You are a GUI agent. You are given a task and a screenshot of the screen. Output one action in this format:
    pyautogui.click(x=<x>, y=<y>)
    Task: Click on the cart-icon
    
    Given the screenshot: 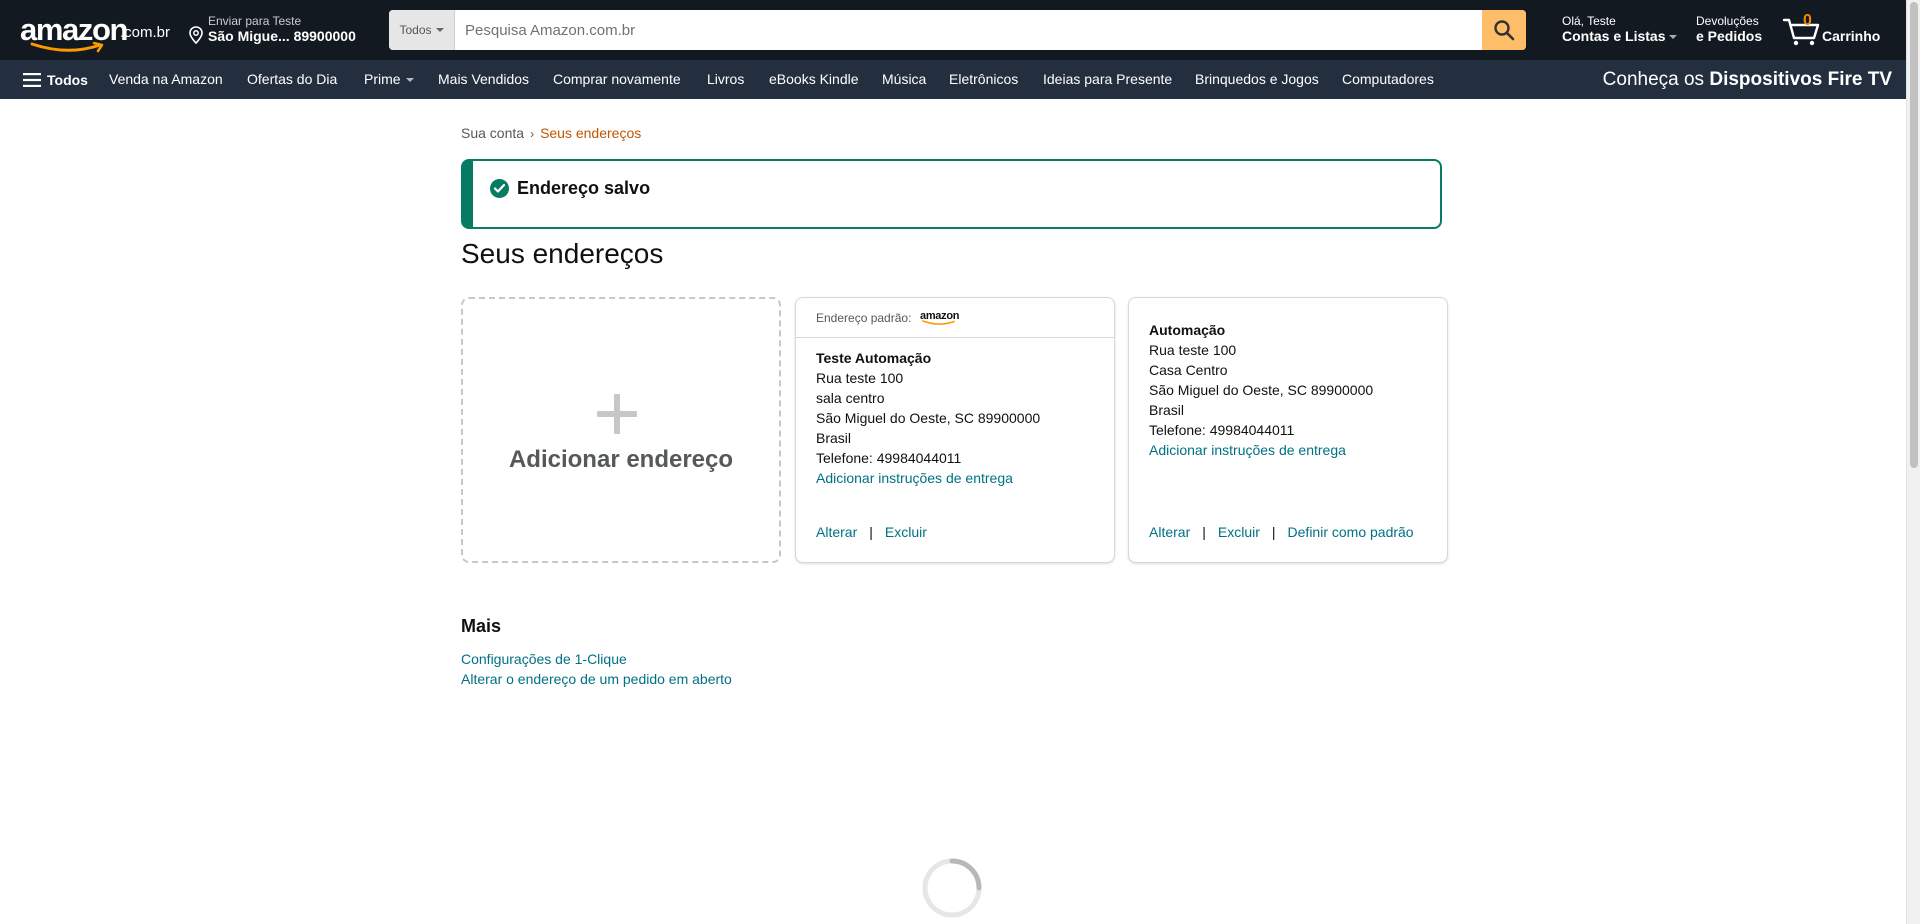 What is the action you would take?
    pyautogui.click(x=1801, y=32)
    